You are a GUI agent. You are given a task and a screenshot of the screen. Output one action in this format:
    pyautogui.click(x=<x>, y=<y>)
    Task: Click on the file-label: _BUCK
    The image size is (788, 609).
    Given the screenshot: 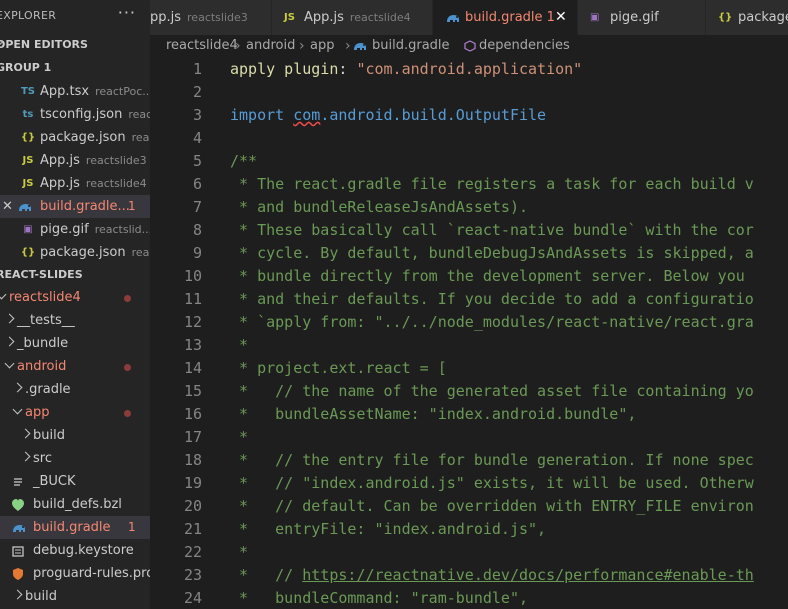 What is the action you would take?
    pyautogui.click(x=54, y=481)
    